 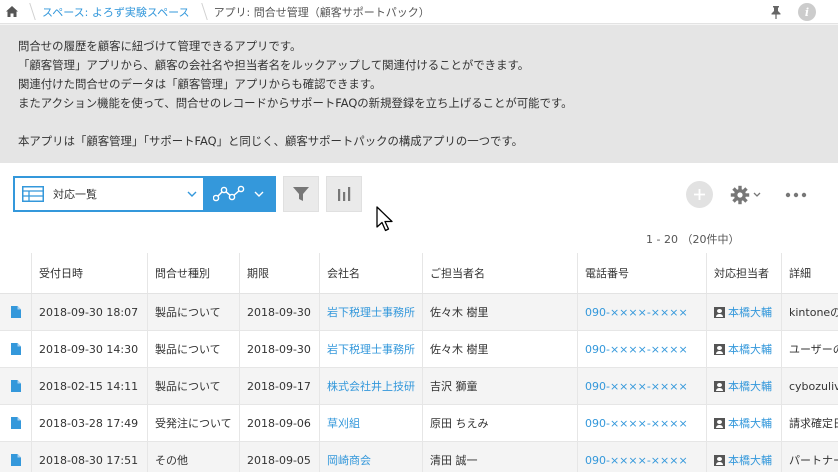 I want to click on breadcrumb-bar: スペース: よろず実験スペース アプリ: 問合せ管理（顧客サポートパック） i, so click(x=419, y=12).